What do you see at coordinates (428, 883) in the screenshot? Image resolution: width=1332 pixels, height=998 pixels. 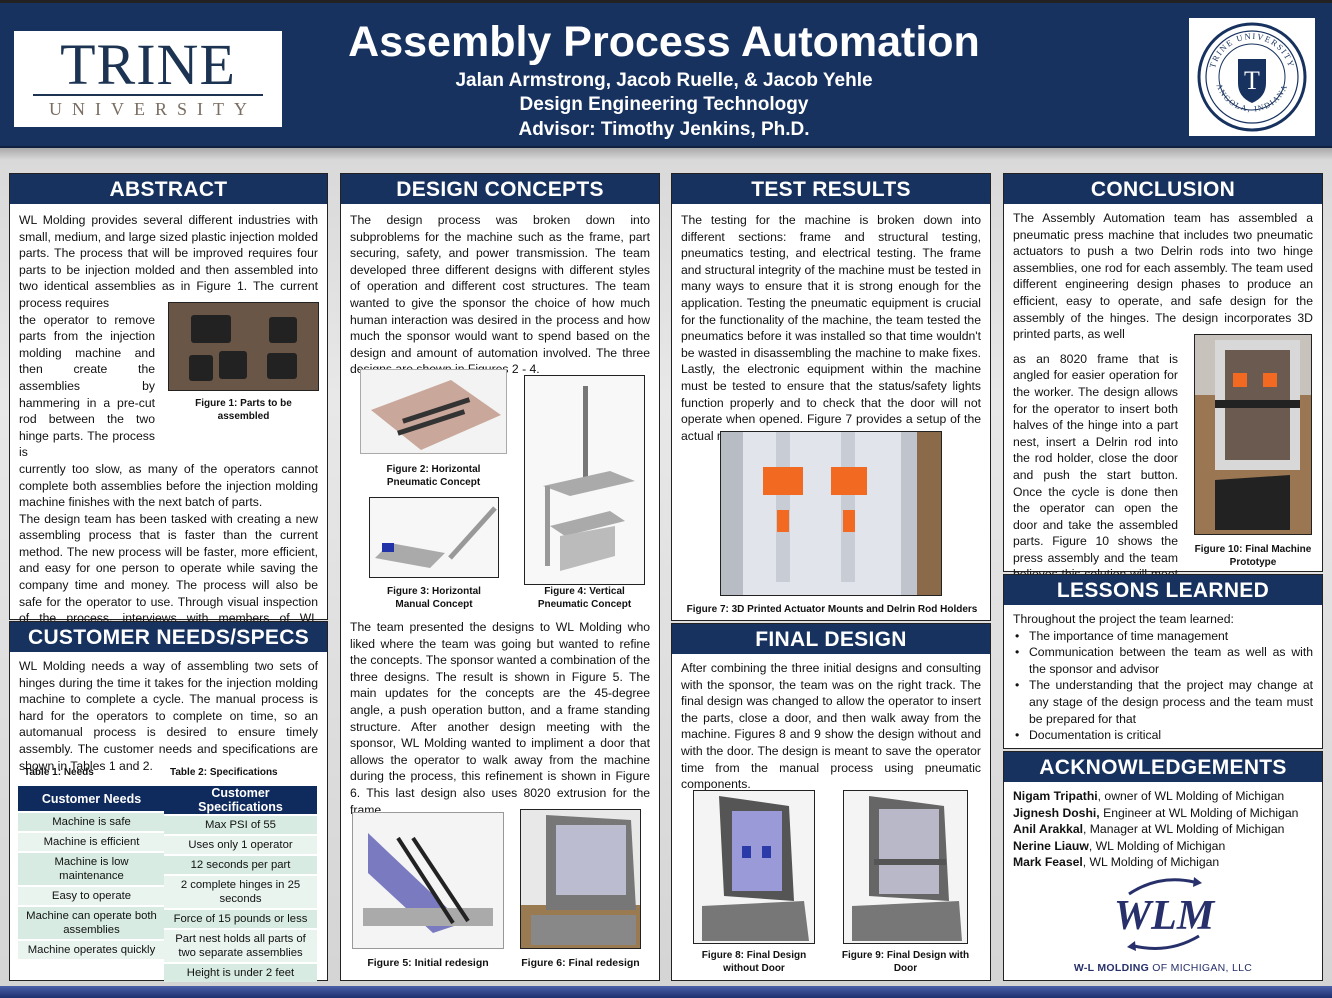 I see `initial-redesign-render` at bounding box center [428, 883].